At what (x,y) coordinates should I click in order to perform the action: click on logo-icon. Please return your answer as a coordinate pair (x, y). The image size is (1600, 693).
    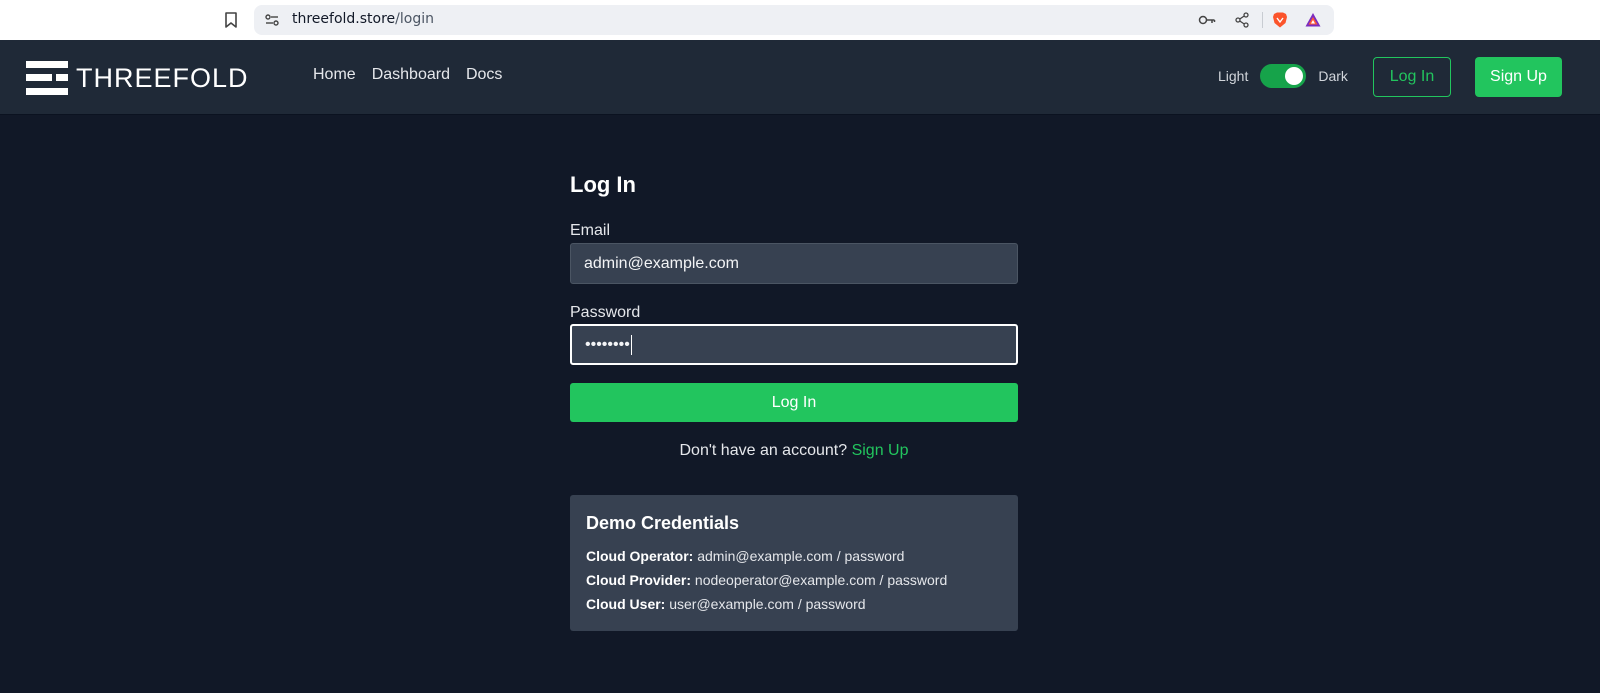
    Looking at the image, I should click on (47, 78).